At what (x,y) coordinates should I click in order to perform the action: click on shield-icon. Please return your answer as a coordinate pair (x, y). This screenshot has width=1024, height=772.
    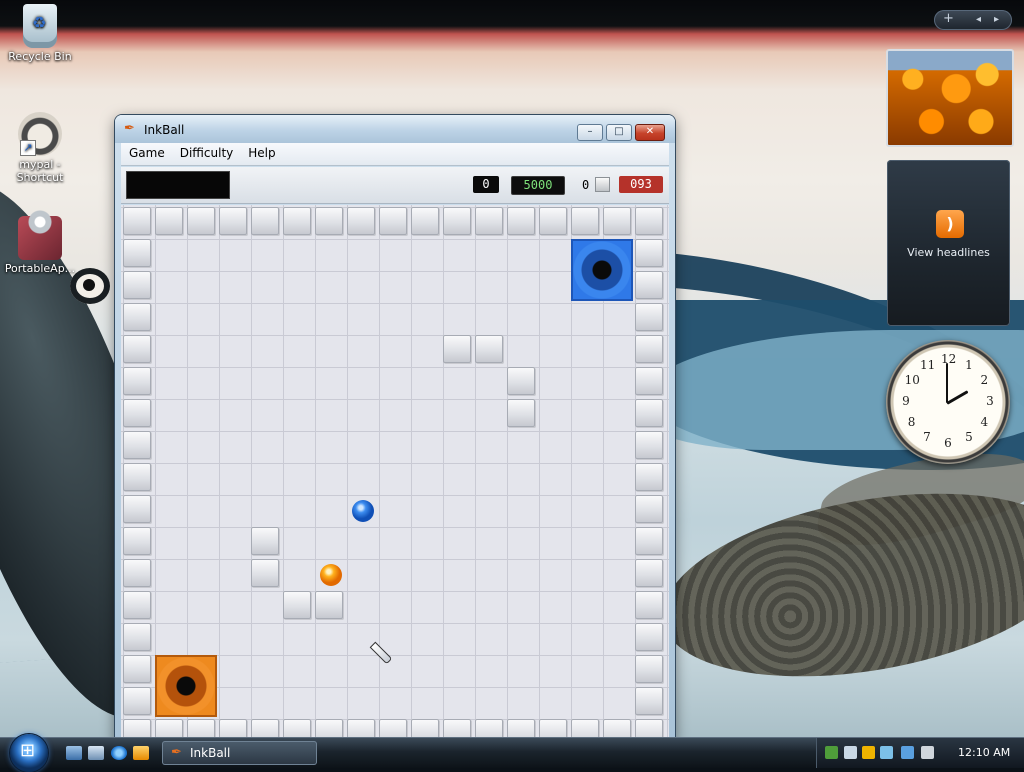
    Looking at the image, I should click on (868, 752).